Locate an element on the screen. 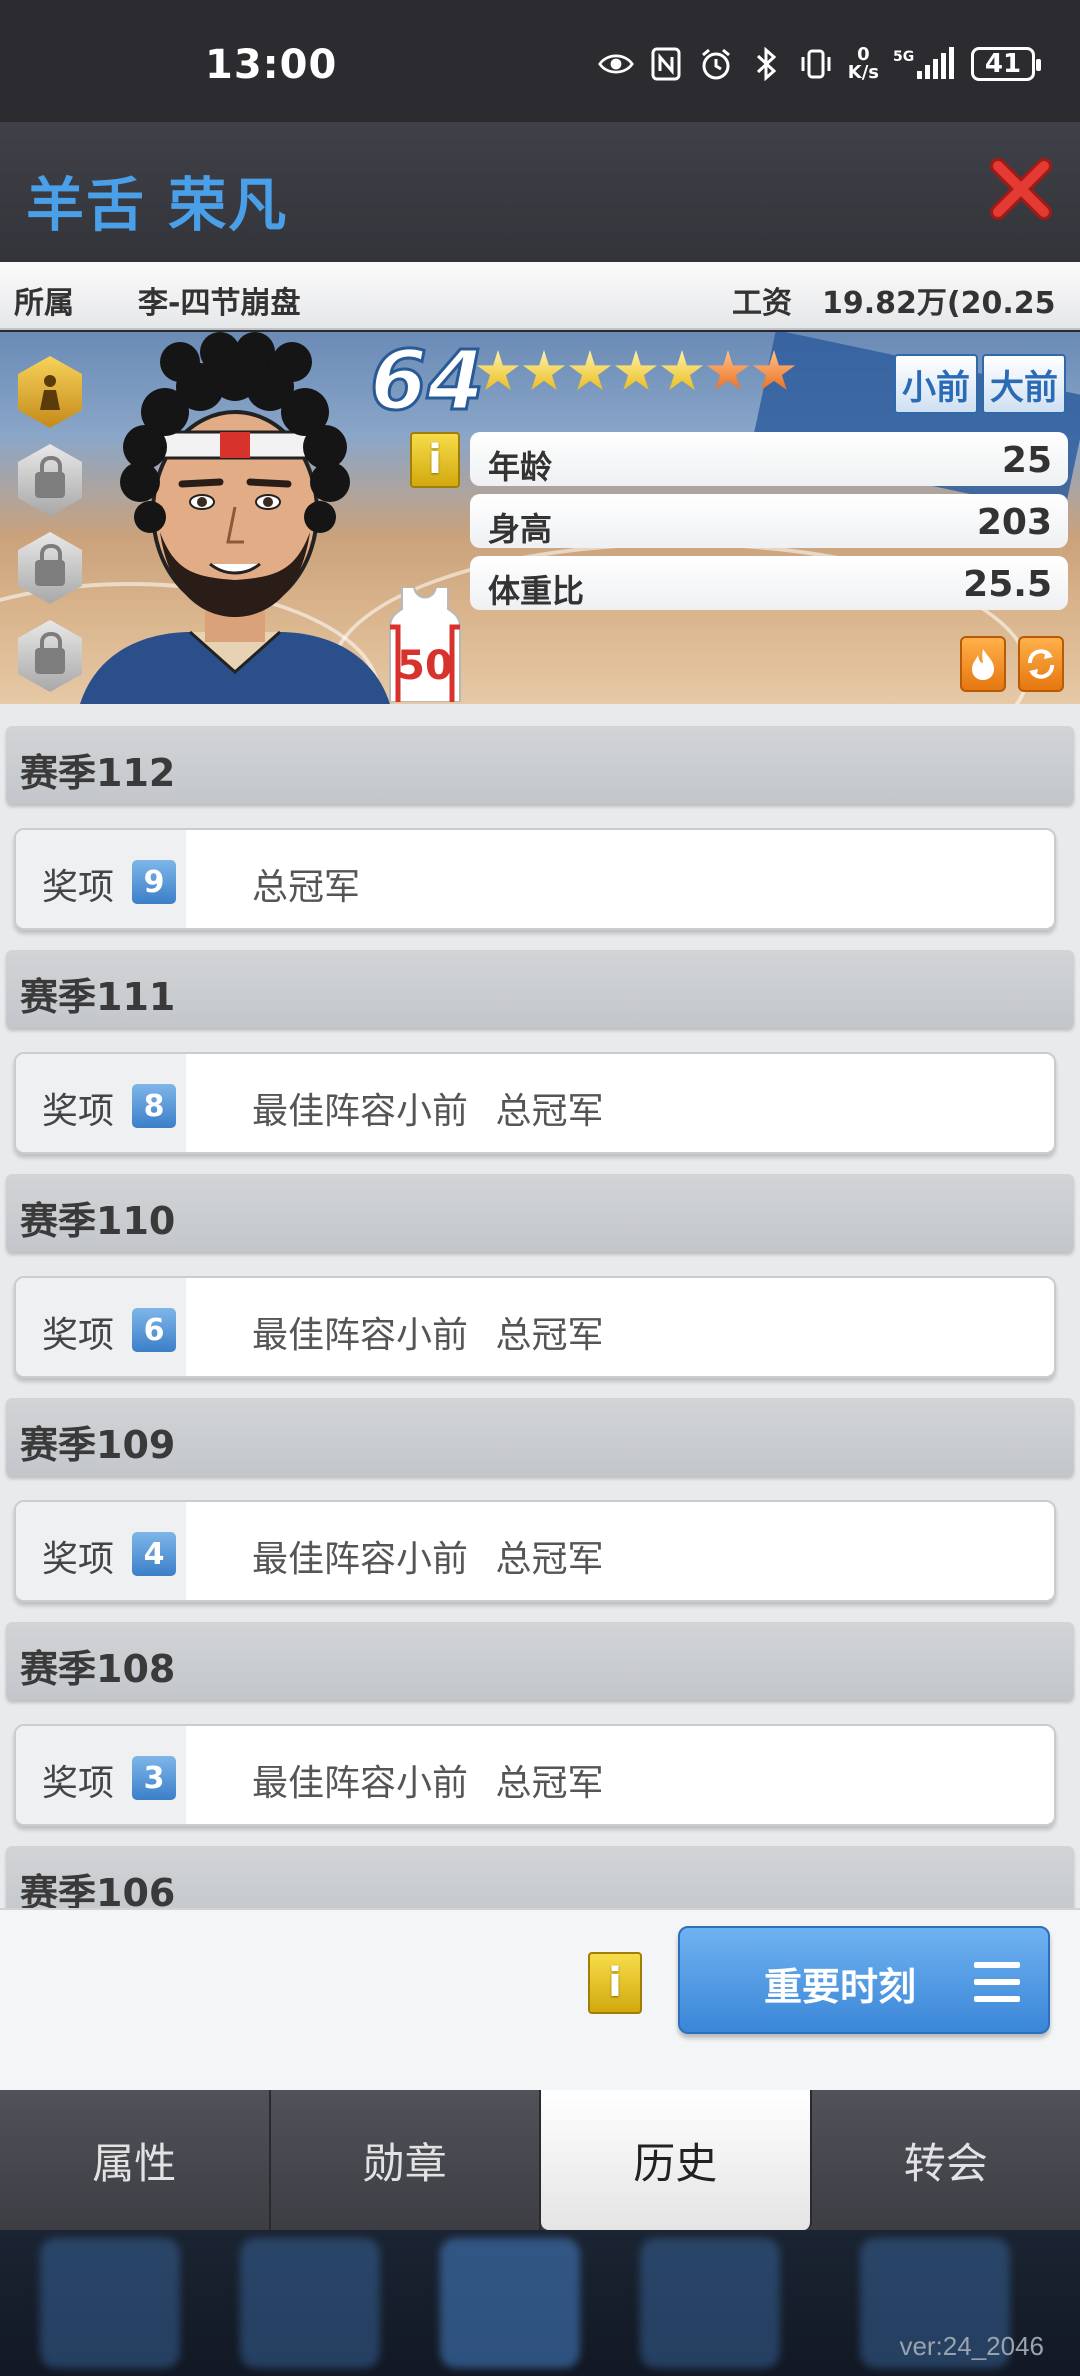 The width and height of the screenshot is (1080, 2376). status-icons: 0 K/s 5G 41 is located at coordinates (819, 64).